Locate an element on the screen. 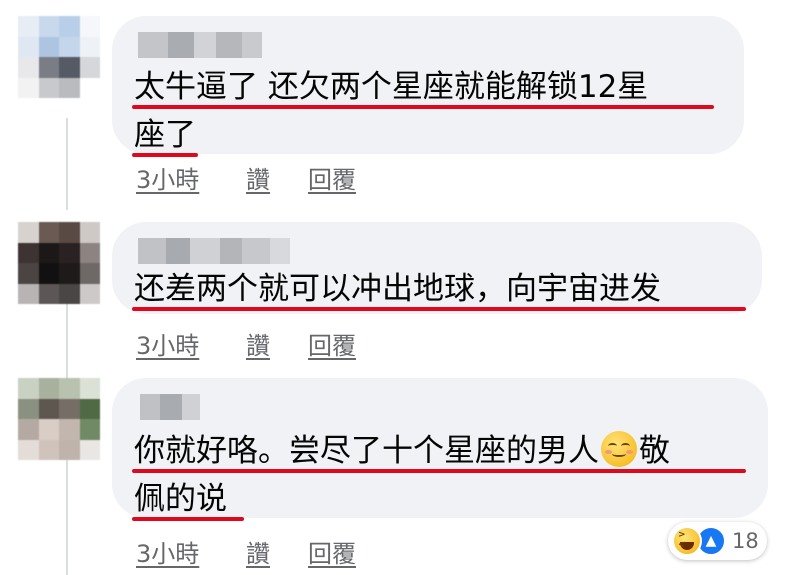  comment-bubble: 还差两个就可以冲出地球，向宇宙进发 is located at coordinates (437, 268).